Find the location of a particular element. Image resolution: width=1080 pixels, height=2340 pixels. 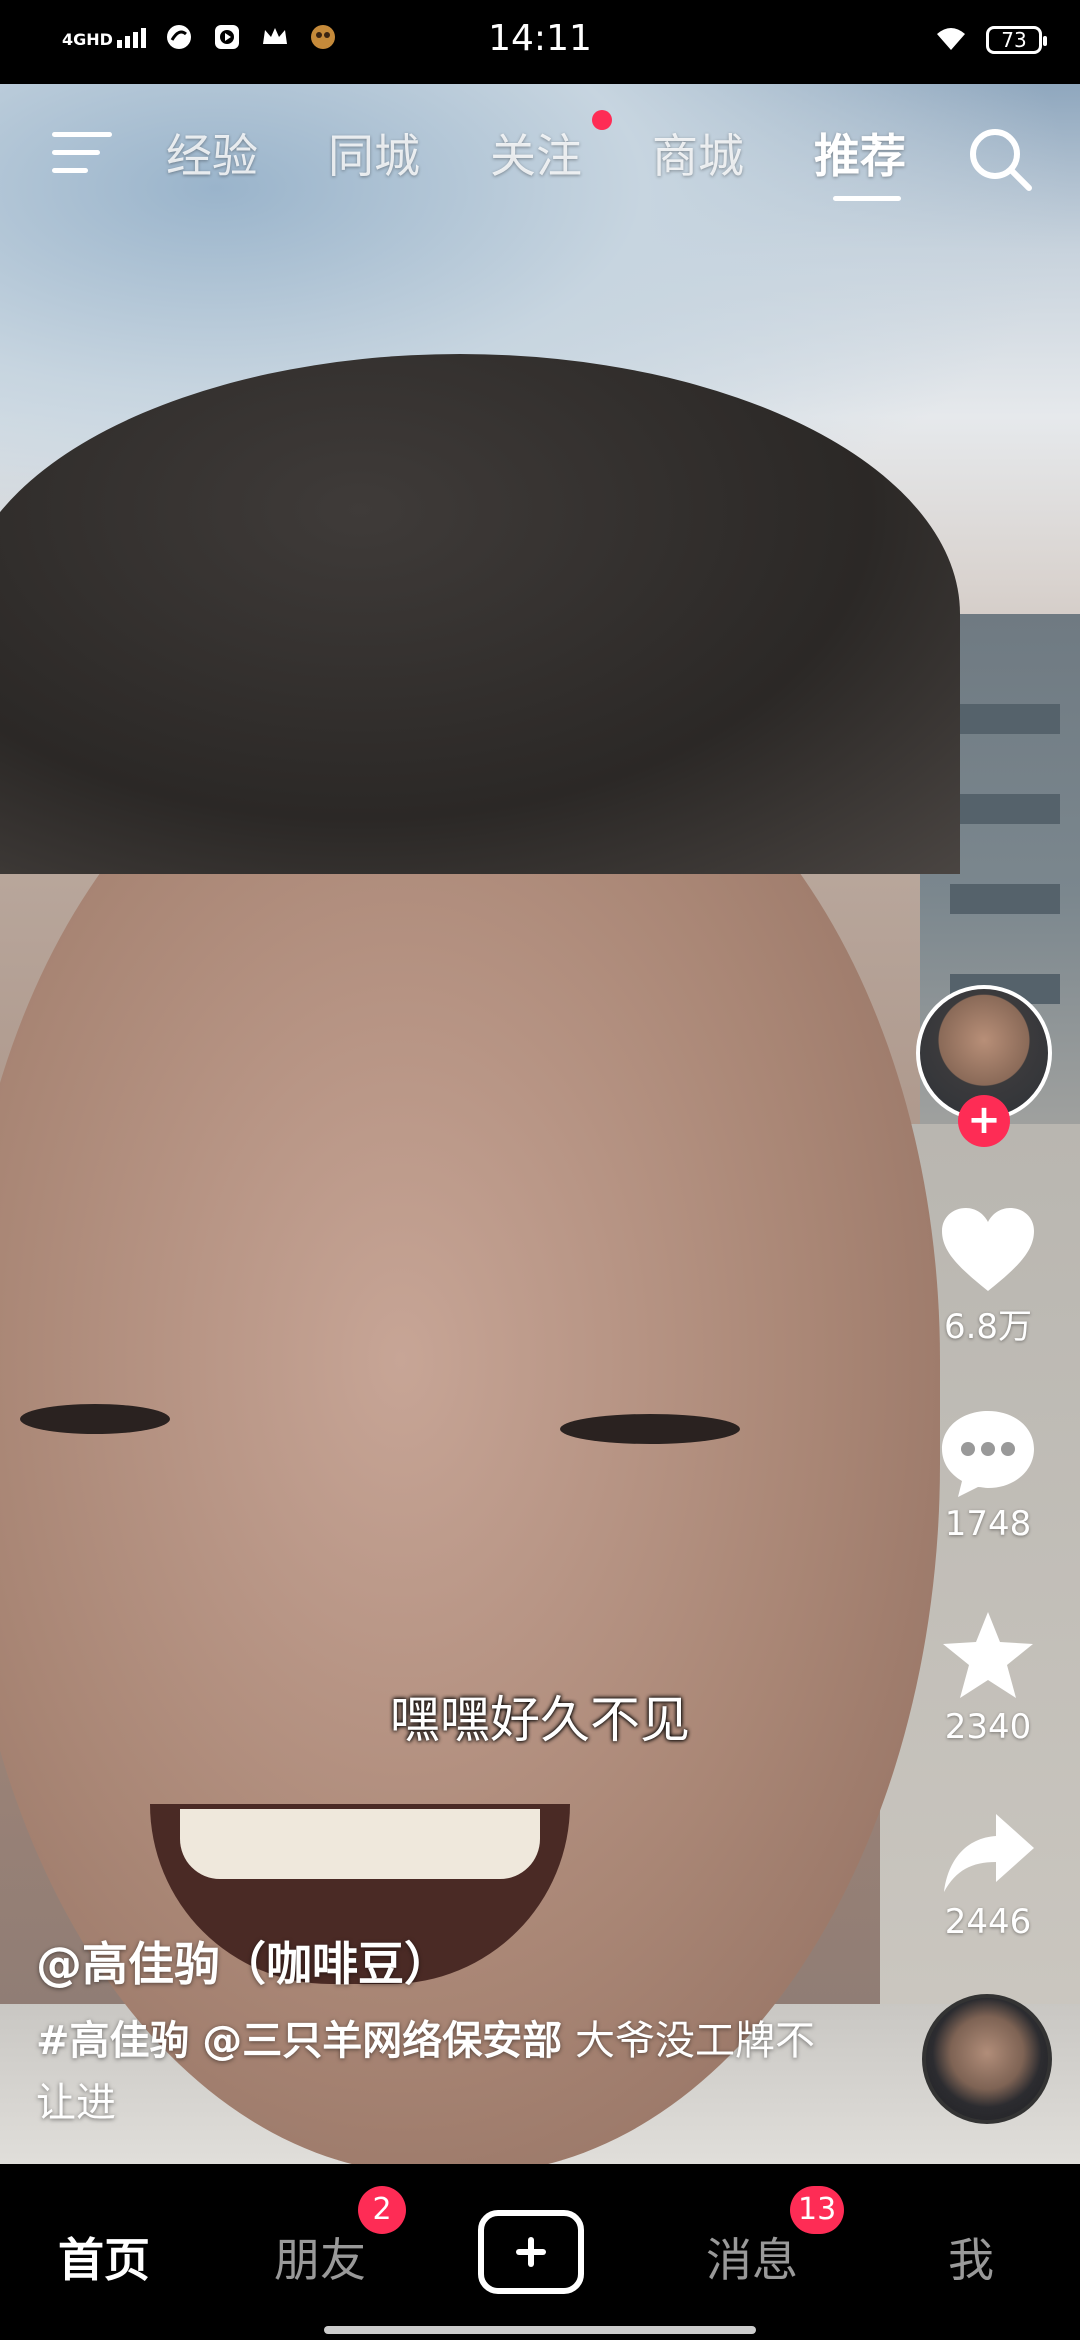

top-nav: 经验 同城 关注 商城 推荐 is located at coordinates (540, 155).